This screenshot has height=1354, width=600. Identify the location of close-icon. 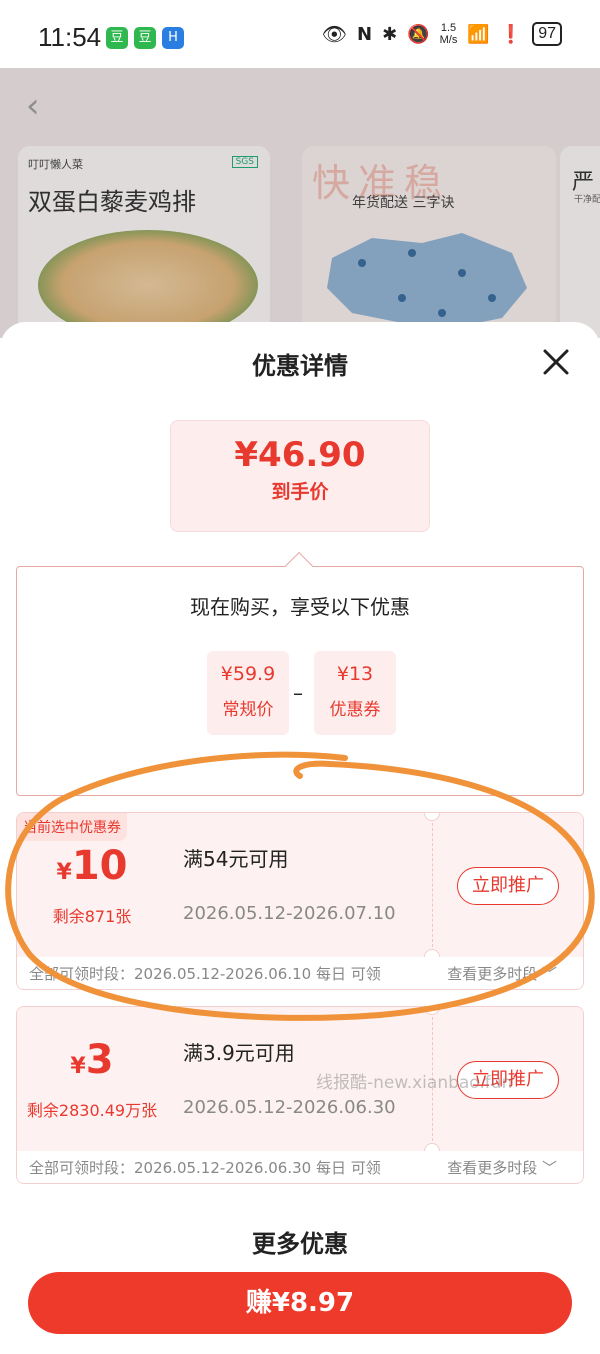
(556, 362).